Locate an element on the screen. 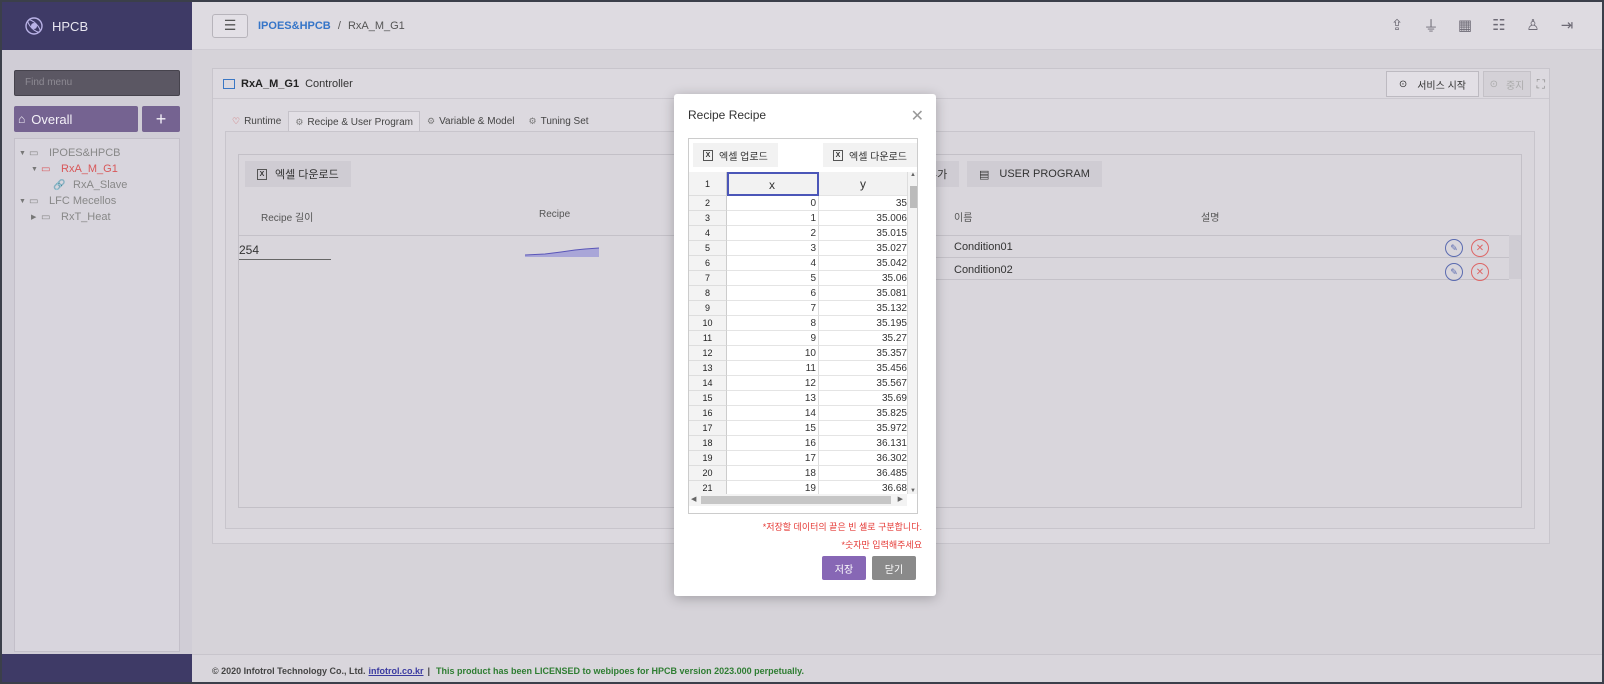 Image resolution: width=1604 pixels, height=684 pixels. col-y-header: y is located at coordinates (863, 184).